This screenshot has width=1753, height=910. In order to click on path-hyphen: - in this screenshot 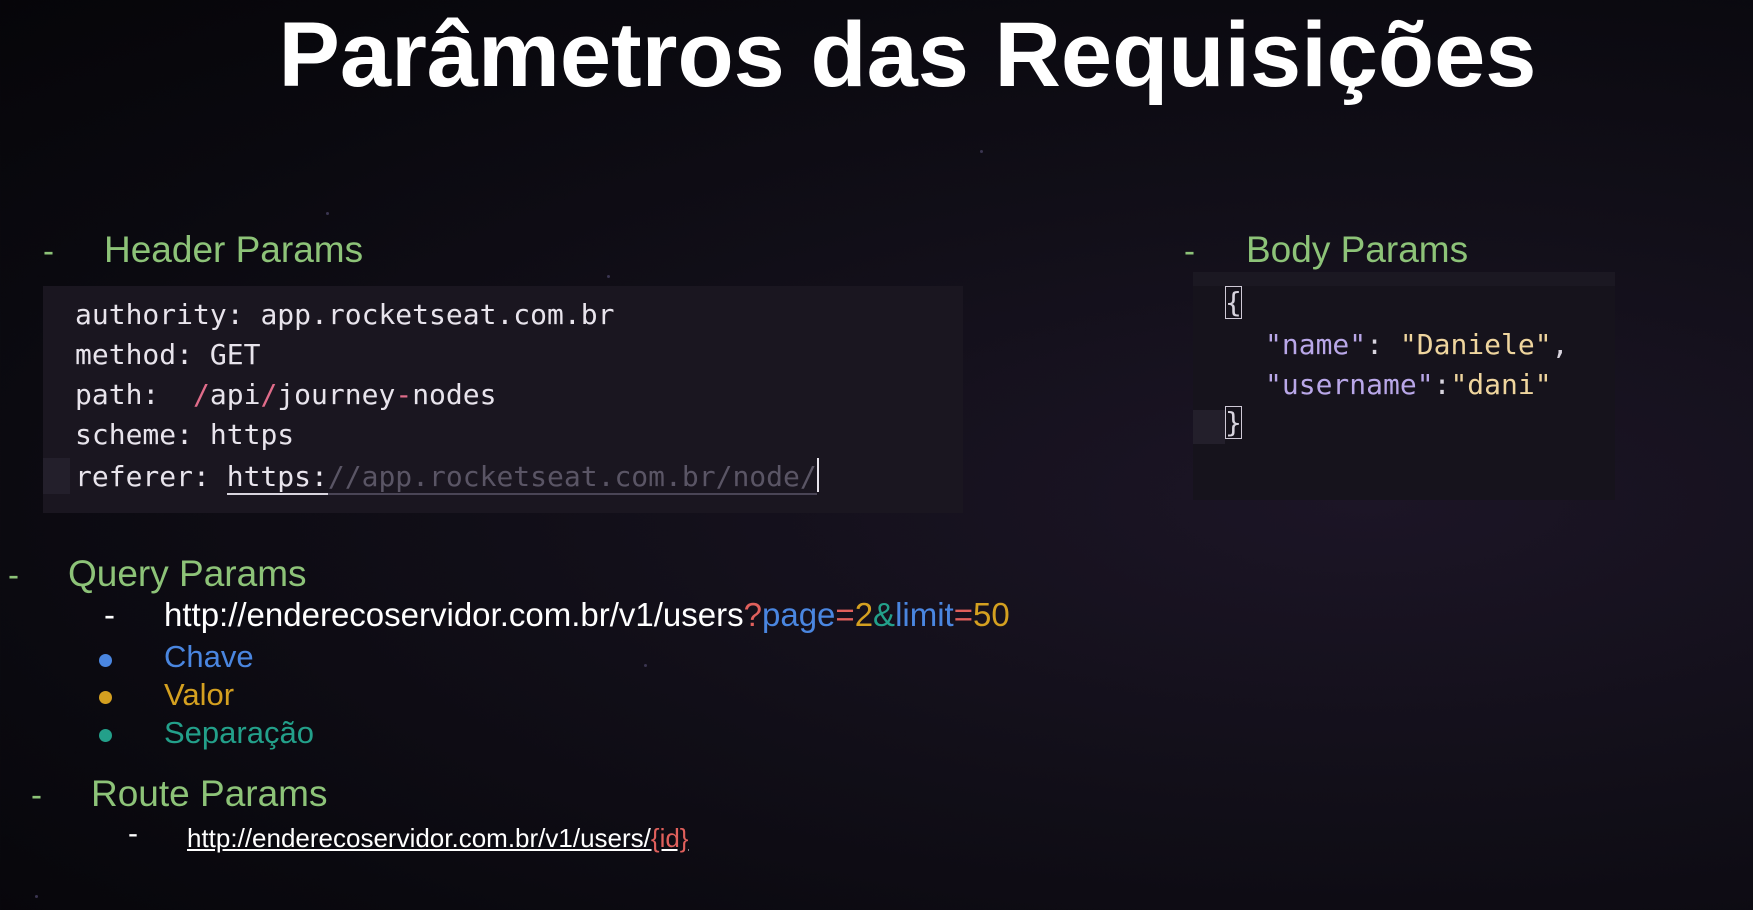, I will do `click(404, 394)`.